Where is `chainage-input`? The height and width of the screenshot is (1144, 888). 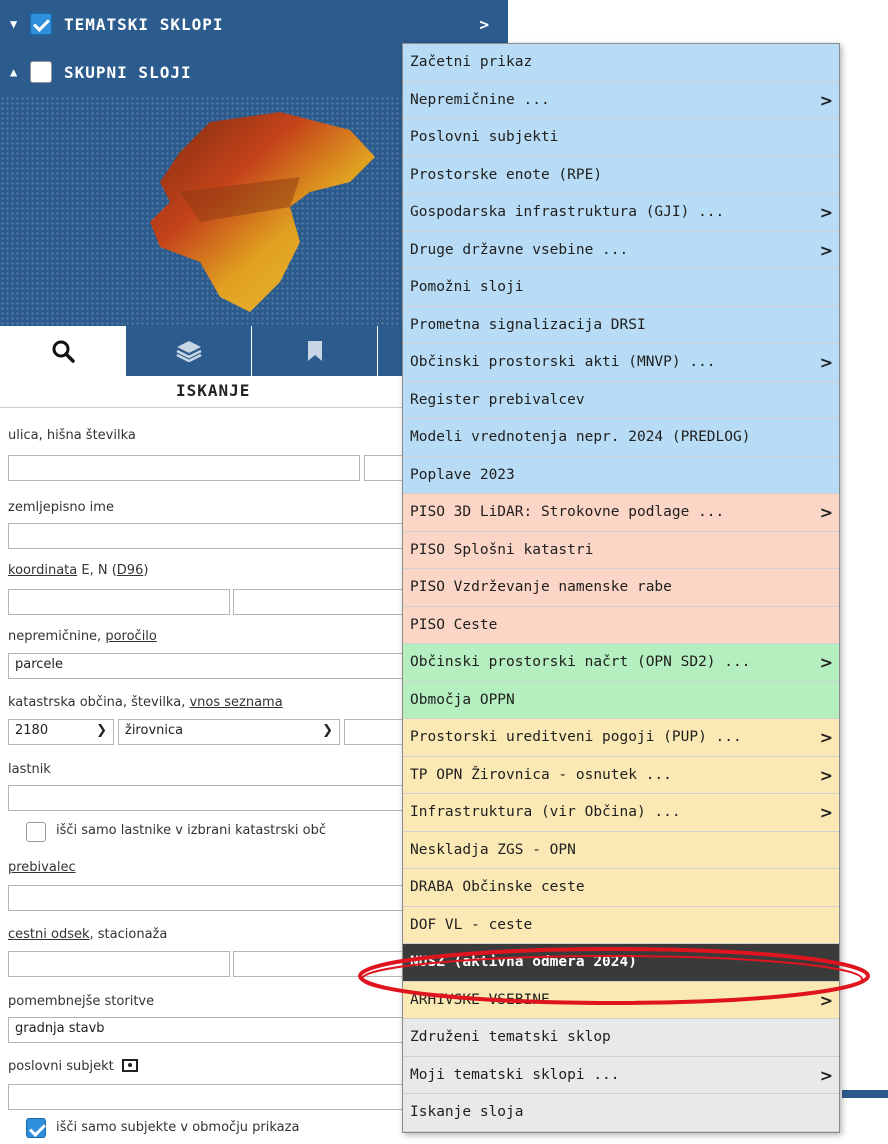
chainage-input is located at coordinates (318, 964).